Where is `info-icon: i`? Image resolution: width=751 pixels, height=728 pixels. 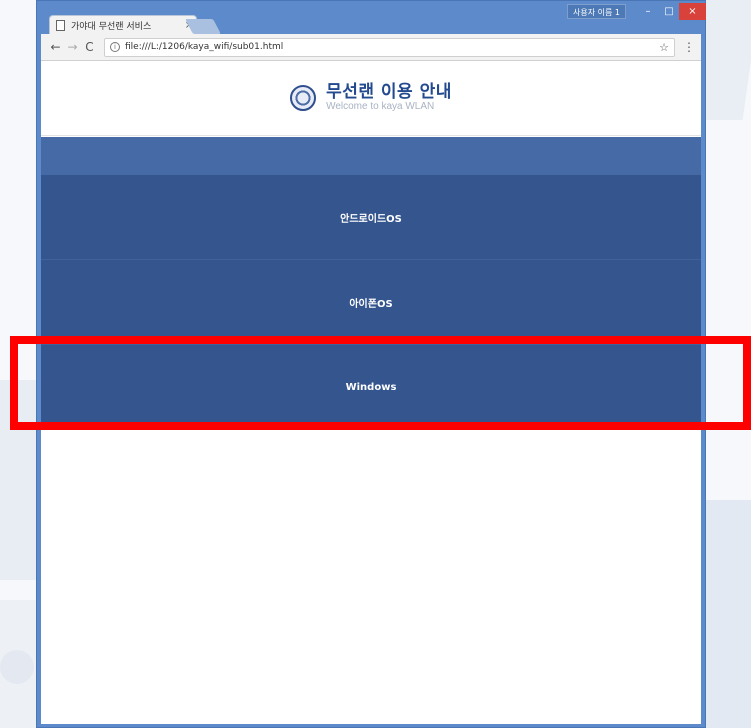 info-icon: i is located at coordinates (115, 47).